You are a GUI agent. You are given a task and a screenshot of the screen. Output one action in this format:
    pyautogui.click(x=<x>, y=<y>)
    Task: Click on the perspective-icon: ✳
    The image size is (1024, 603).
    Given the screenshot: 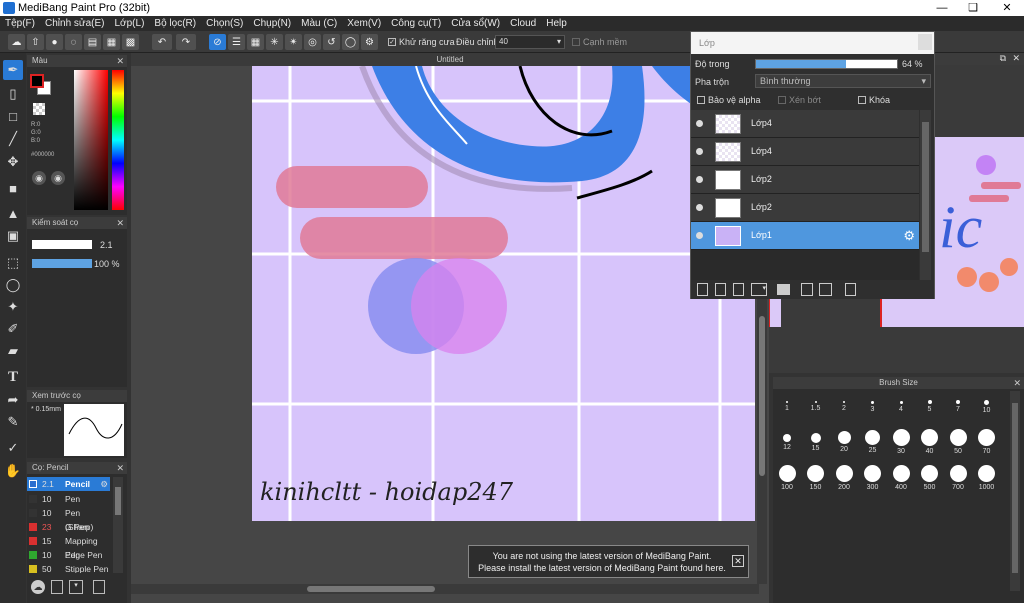 What is the action you would take?
    pyautogui.click(x=274, y=42)
    